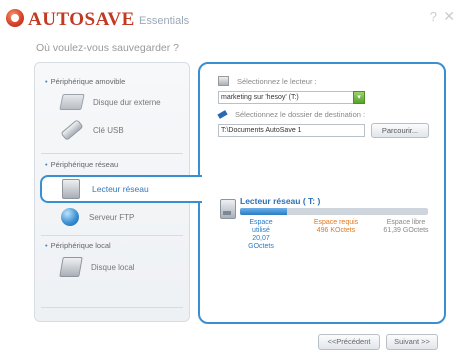  I want to click on close-button: ✕, so click(449, 16).